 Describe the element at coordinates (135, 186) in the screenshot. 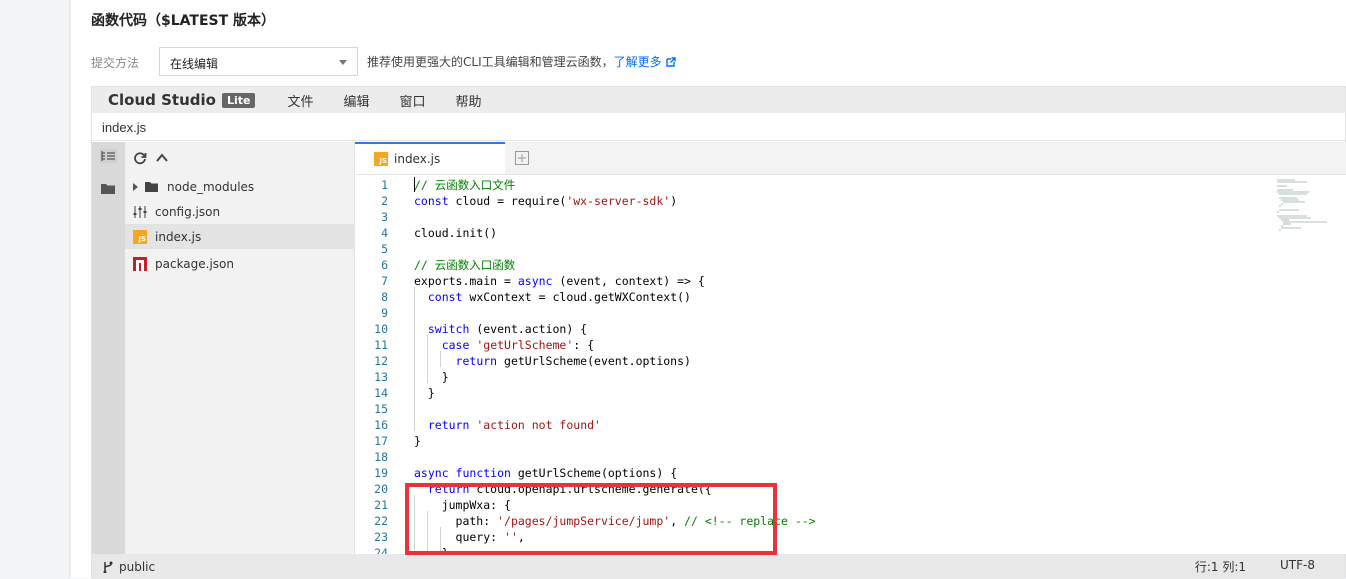

I see `chevron-right-icon` at that location.